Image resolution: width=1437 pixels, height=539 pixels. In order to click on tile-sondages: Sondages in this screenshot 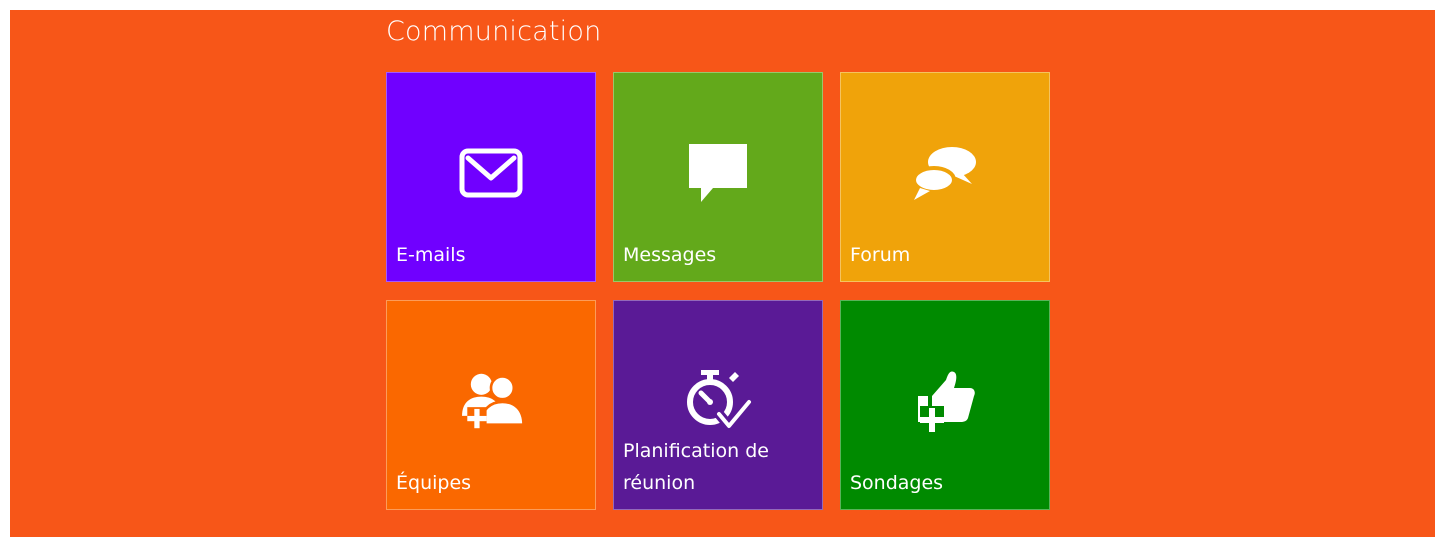, I will do `click(945, 405)`.